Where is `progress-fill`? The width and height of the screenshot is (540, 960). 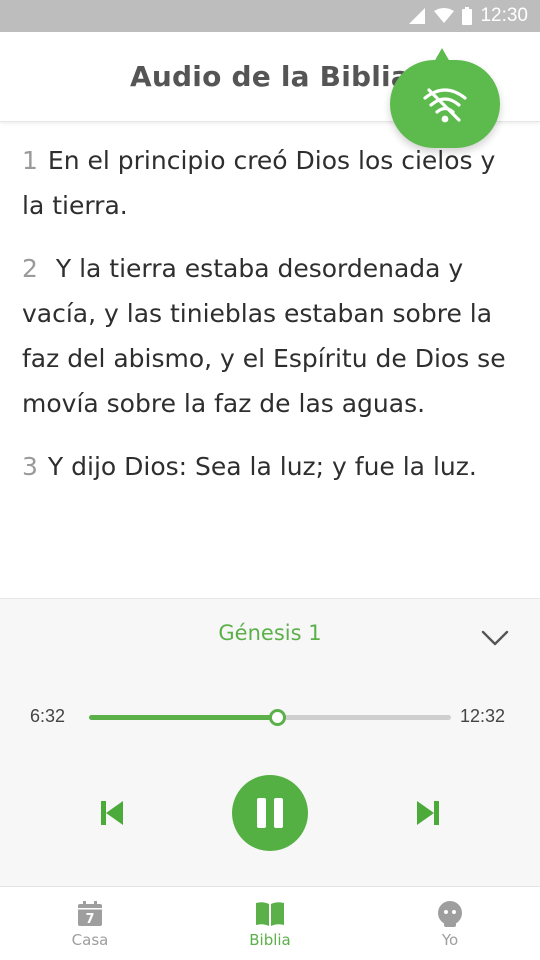
progress-fill is located at coordinates (183, 717).